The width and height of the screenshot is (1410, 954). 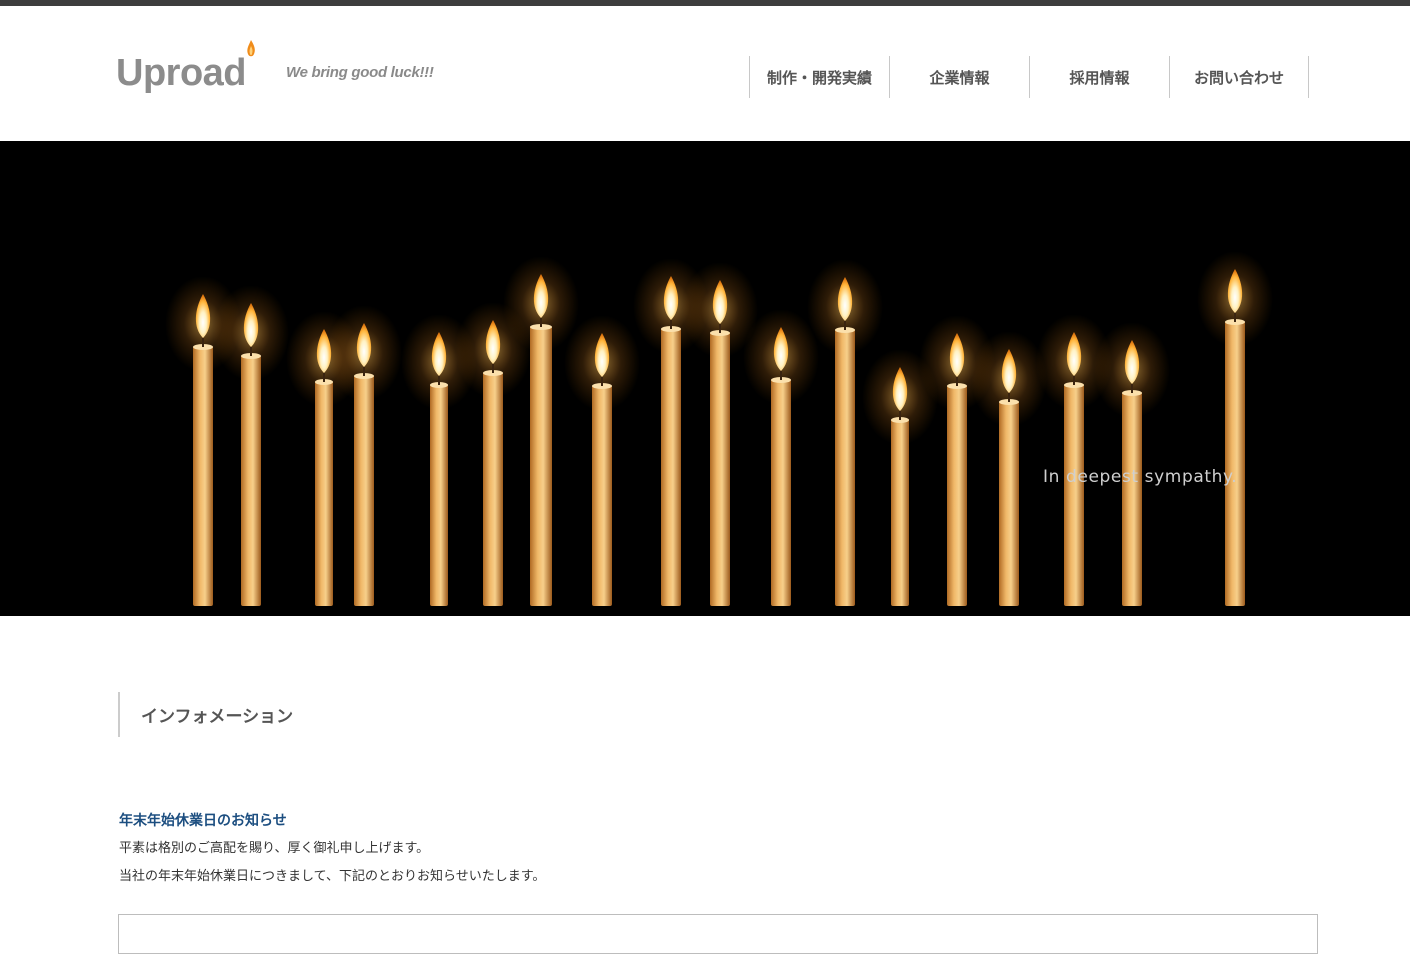 What do you see at coordinates (1099, 77) in the screenshot?
I see `nav-item-recruit: 採用情報` at bounding box center [1099, 77].